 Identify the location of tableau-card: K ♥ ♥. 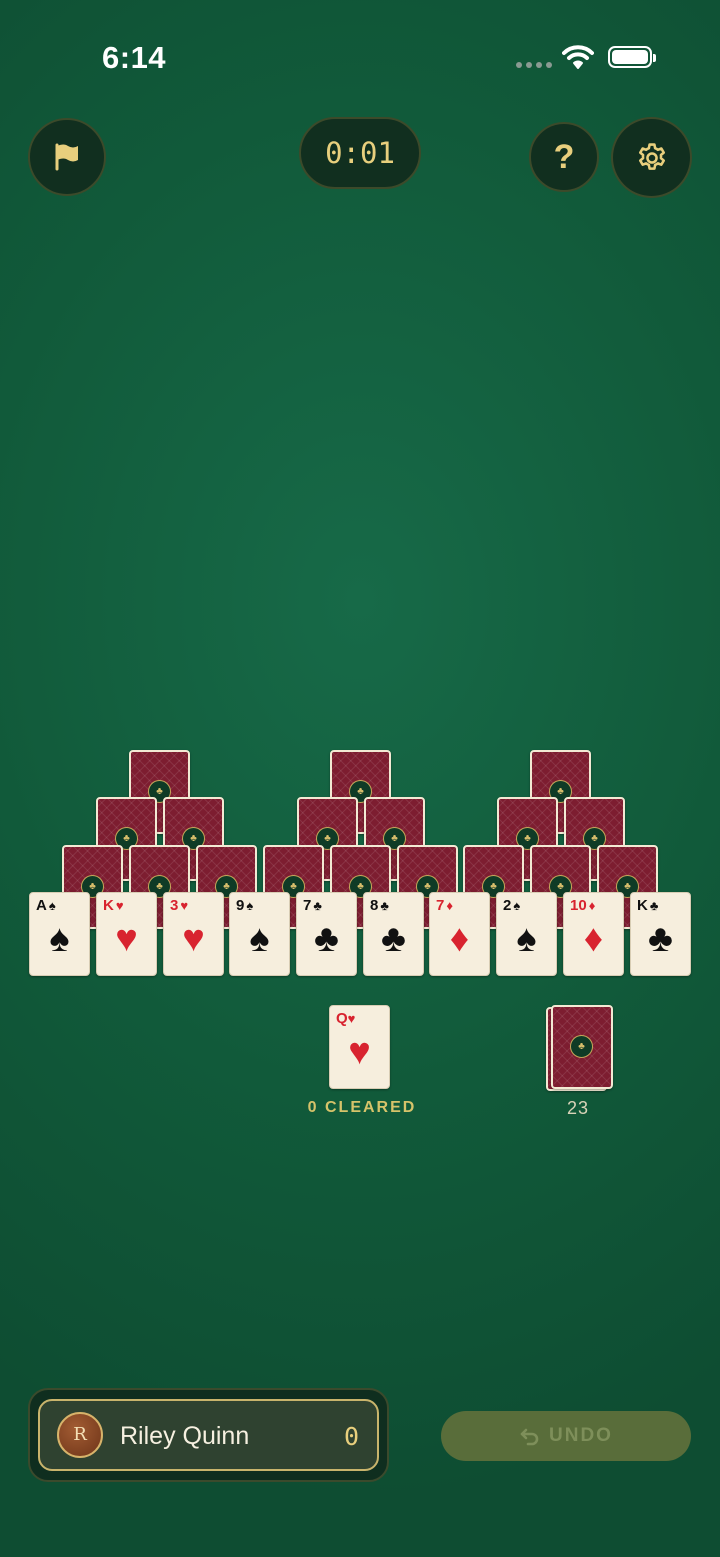
(126, 934).